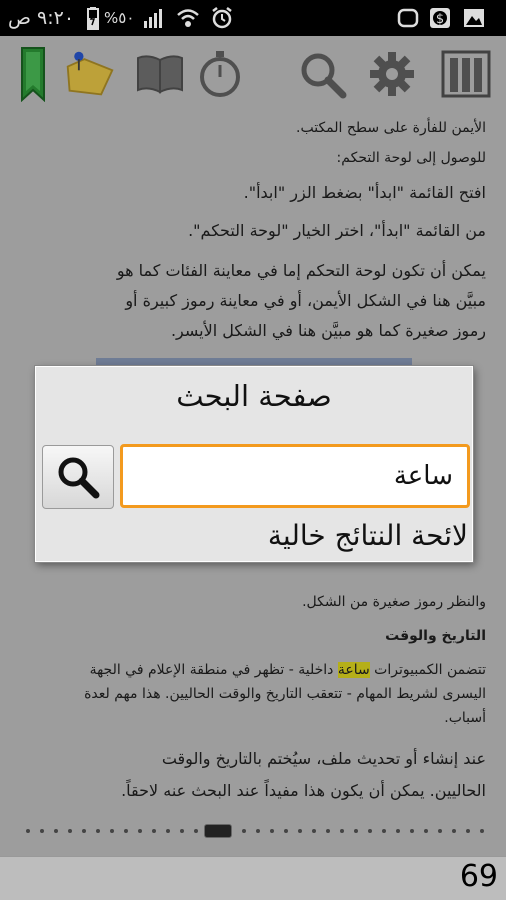 This screenshot has height=900, width=506. I want to click on results-status: لائحة النتائج خالية, so click(367, 535).